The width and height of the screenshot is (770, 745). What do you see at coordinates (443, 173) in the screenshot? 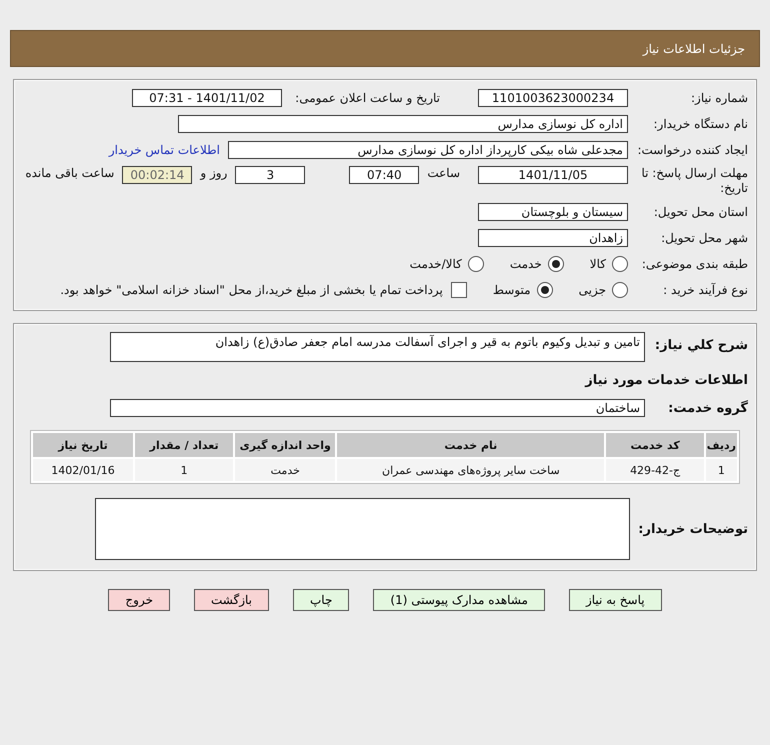
I see `field-label: ساعت` at bounding box center [443, 173].